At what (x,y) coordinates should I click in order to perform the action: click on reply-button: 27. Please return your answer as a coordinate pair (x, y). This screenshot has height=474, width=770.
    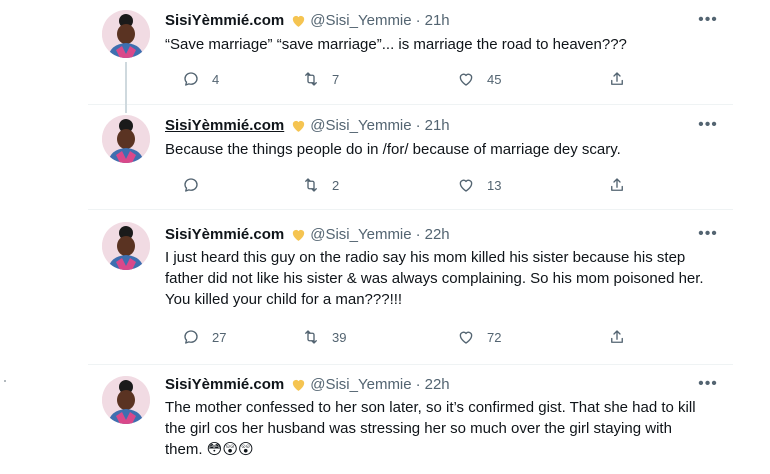
    Looking at the image, I should click on (204, 337).